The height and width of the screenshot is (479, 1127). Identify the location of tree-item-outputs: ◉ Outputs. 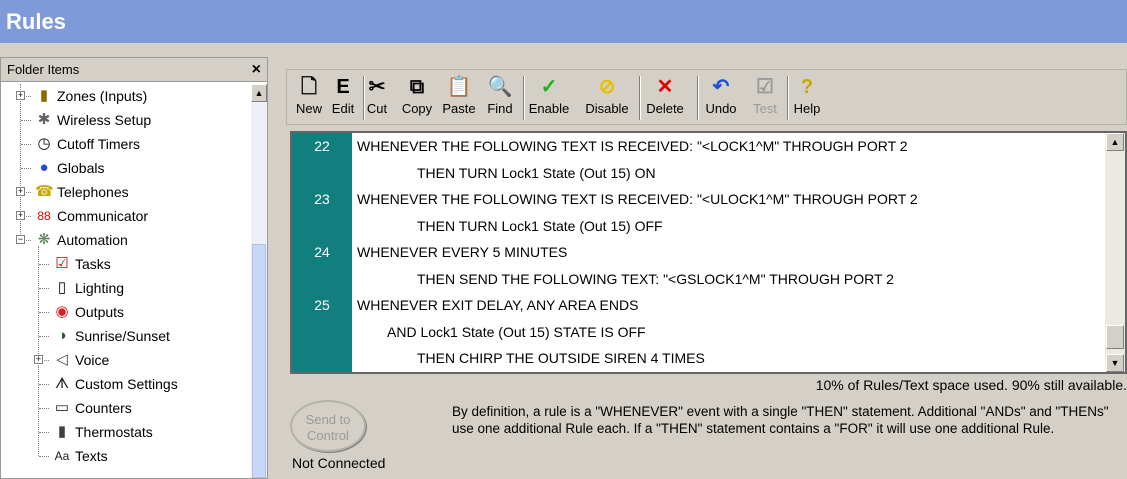
(126, 312).